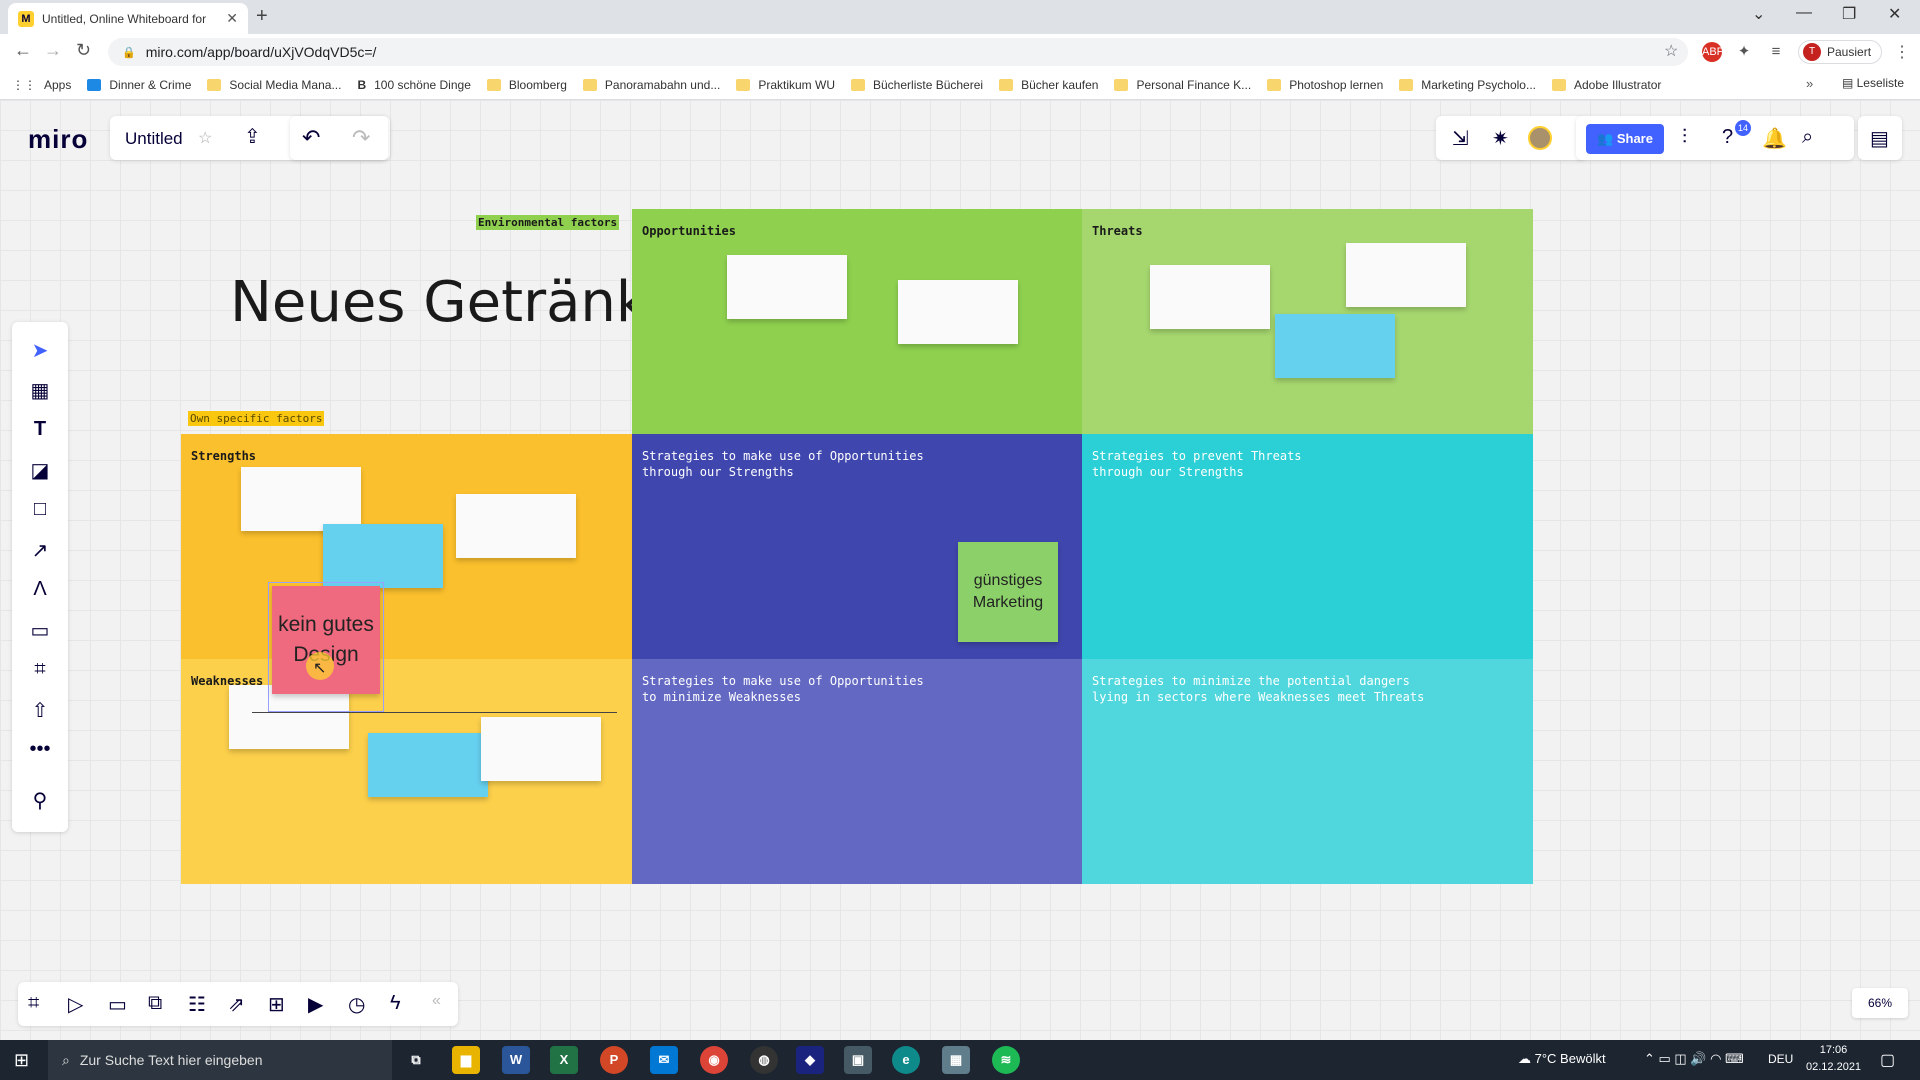 Image resolution: width=1920 pixels, height=1080 pixels. Describe the element at coordinates (205, 138) in the screenshot. I see `star-icon: ☆` at that location.